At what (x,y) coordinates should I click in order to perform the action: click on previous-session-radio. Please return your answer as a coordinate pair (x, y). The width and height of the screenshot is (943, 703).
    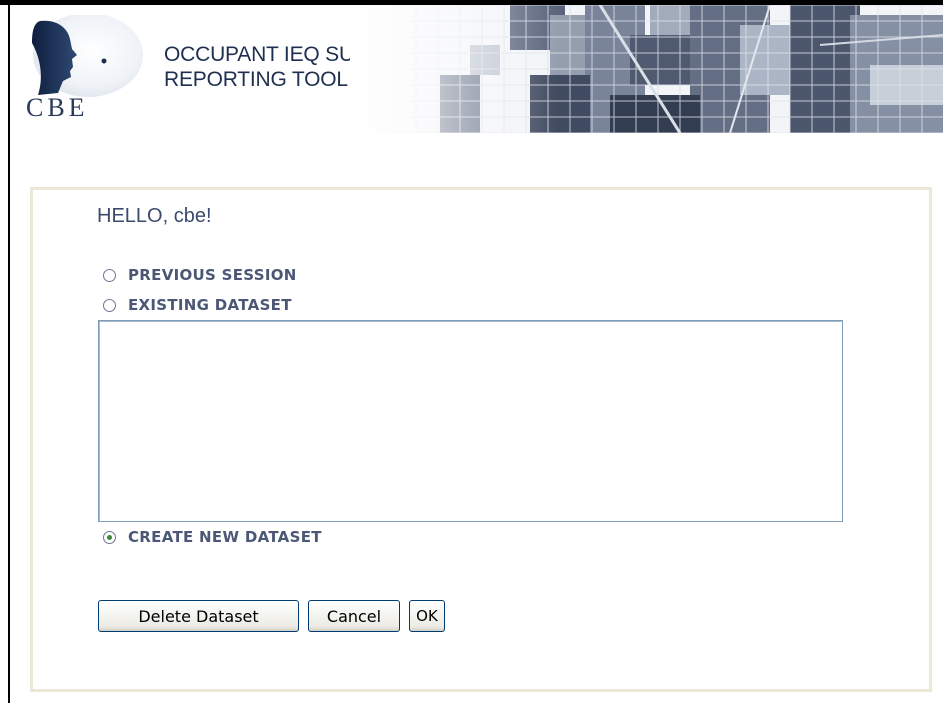
    Looking at the image, I should click on (109, 275).